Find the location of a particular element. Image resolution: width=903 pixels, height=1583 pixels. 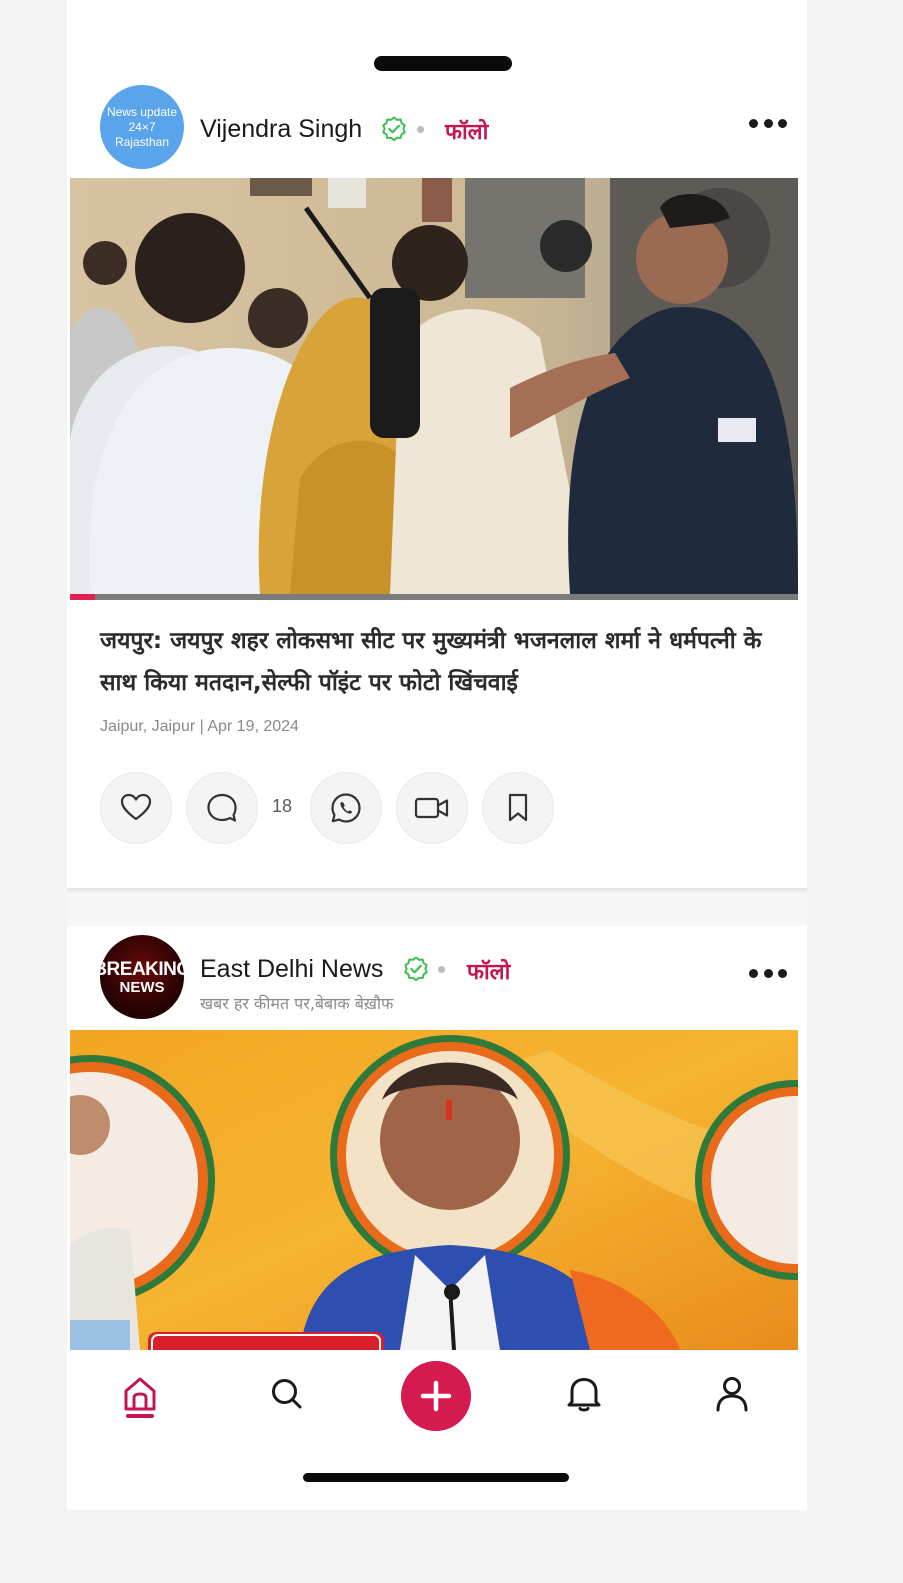

bookmark-icon is located at coordinates (518, 807).